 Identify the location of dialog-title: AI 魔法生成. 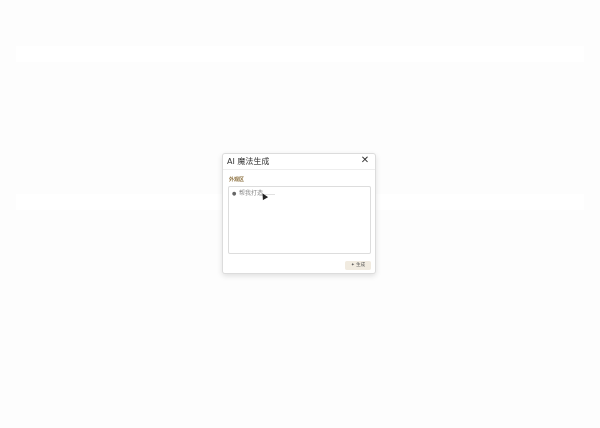
(248, 161).